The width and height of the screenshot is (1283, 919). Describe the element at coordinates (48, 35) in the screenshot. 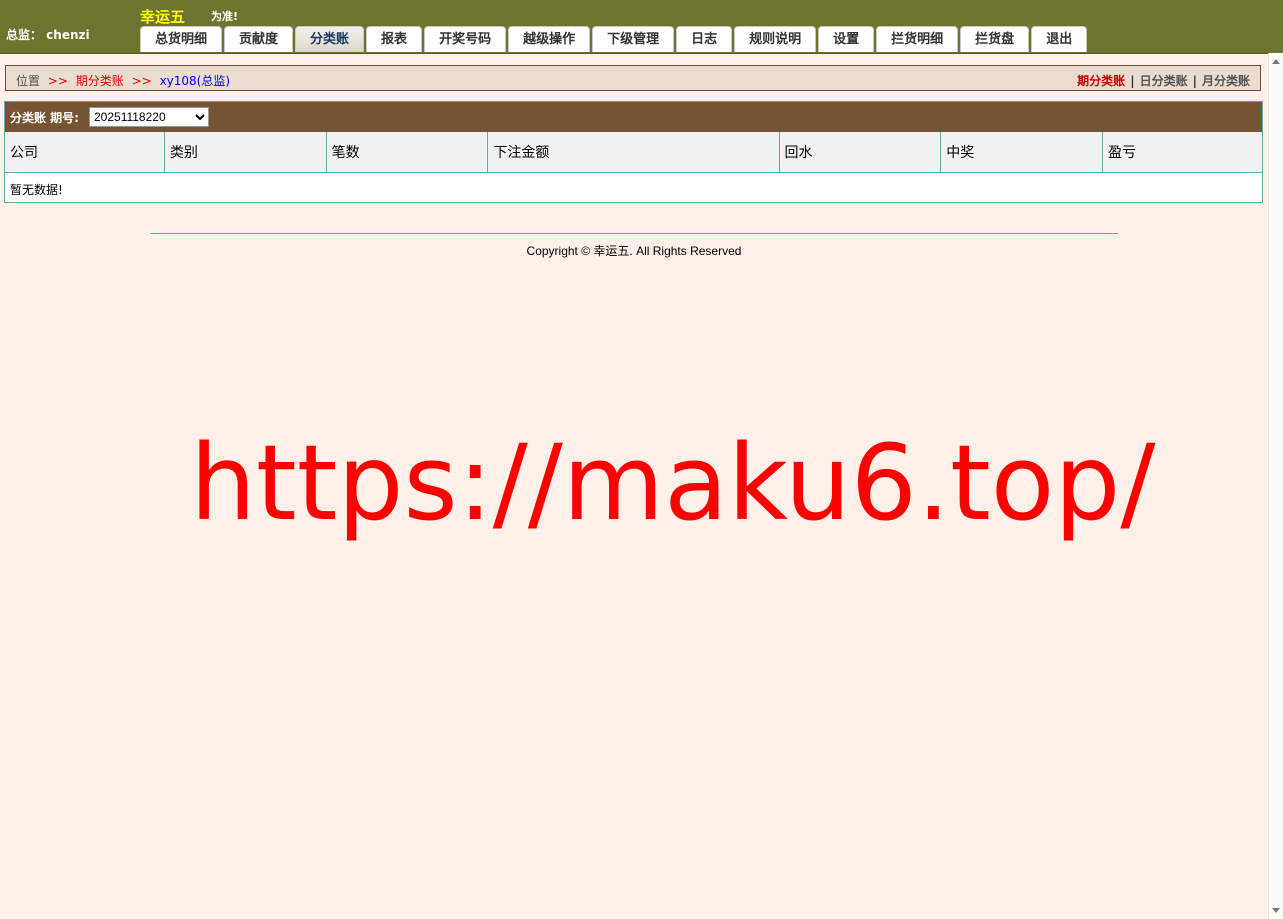

I see `user-info: 总监： chenzi` at that location.